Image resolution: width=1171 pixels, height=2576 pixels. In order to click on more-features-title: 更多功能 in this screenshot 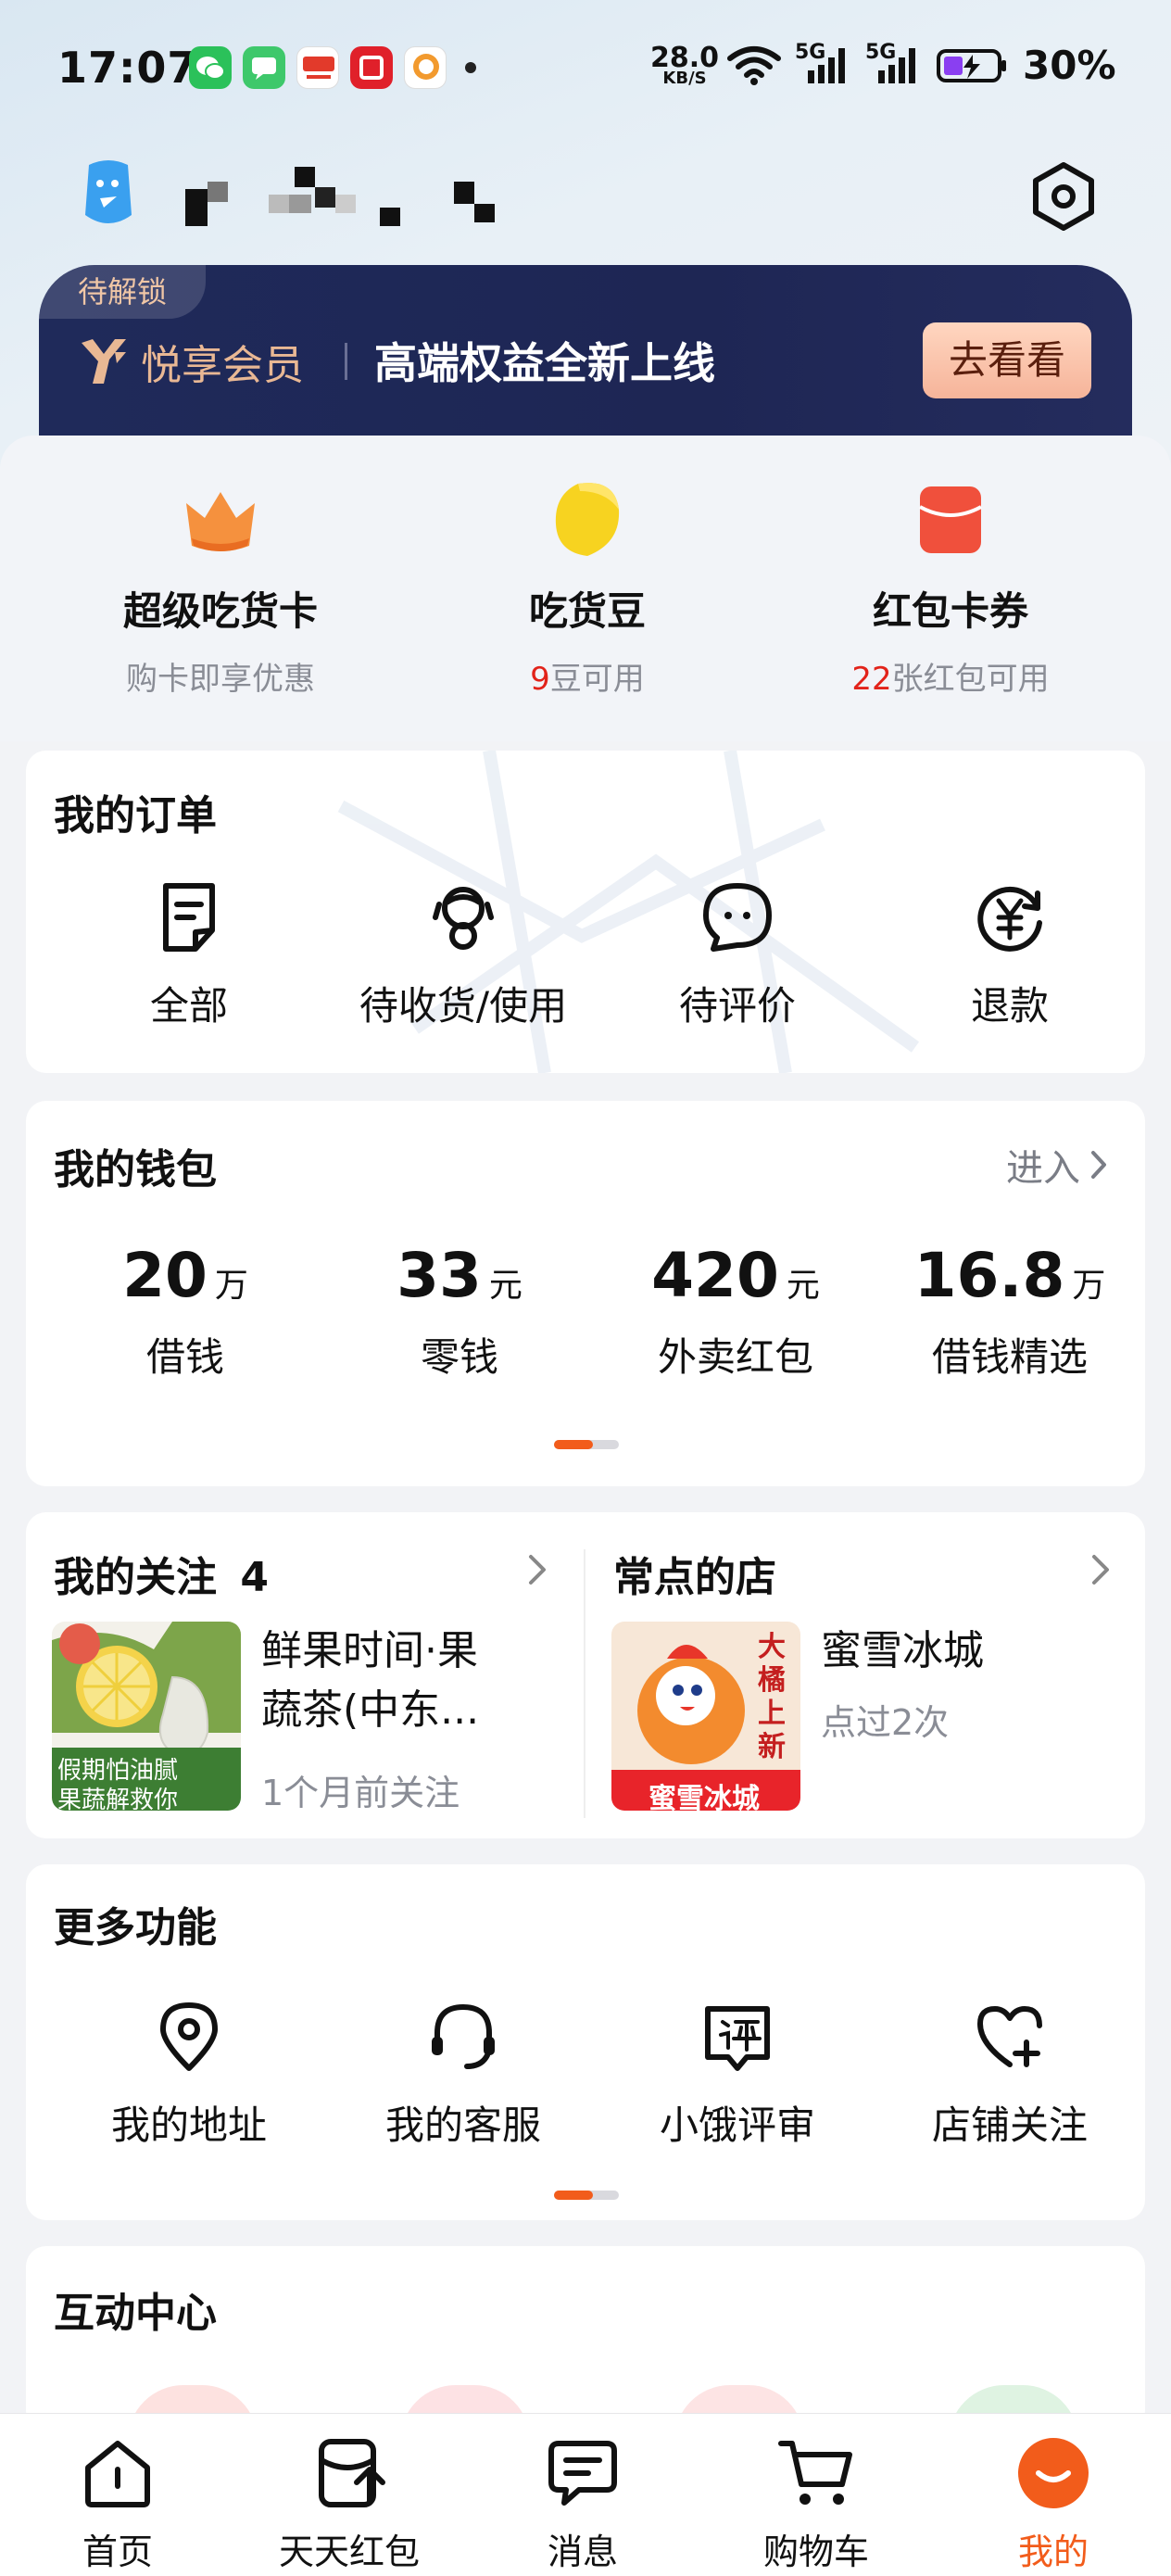, I will do `click(136, 1927)`.